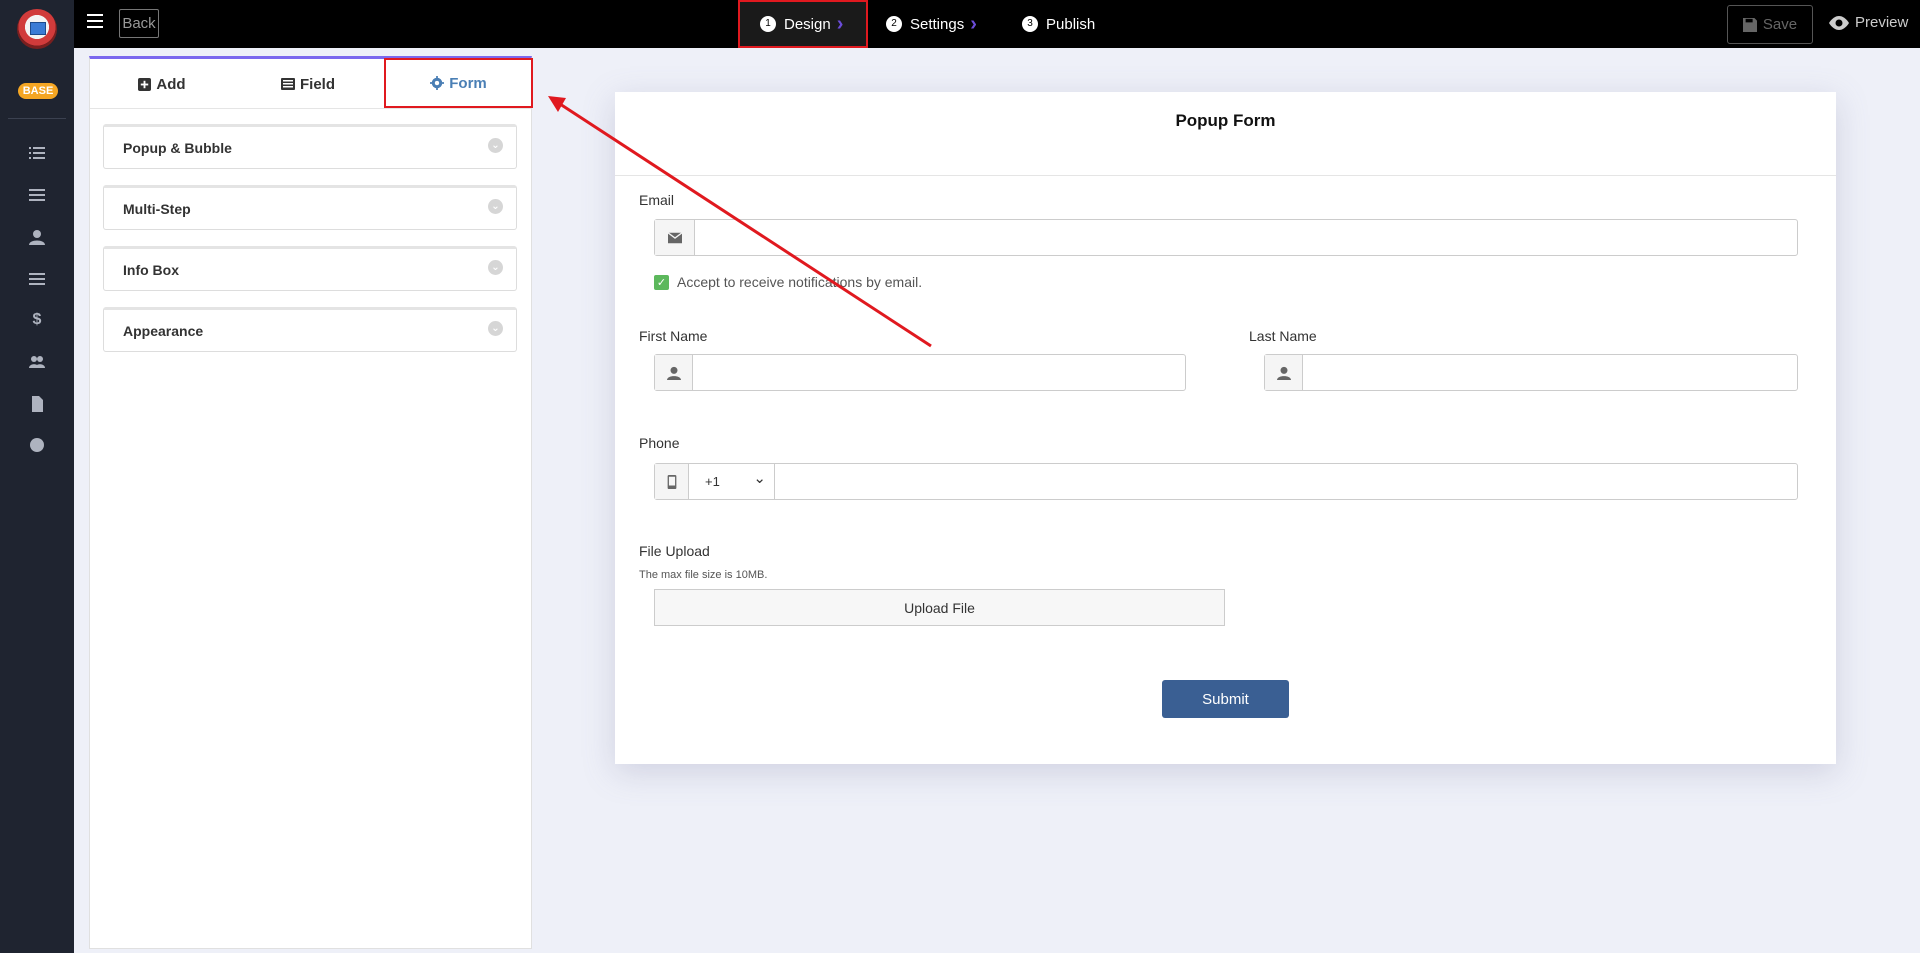  I want to click on phone-label: Phone, so click(659, 443).